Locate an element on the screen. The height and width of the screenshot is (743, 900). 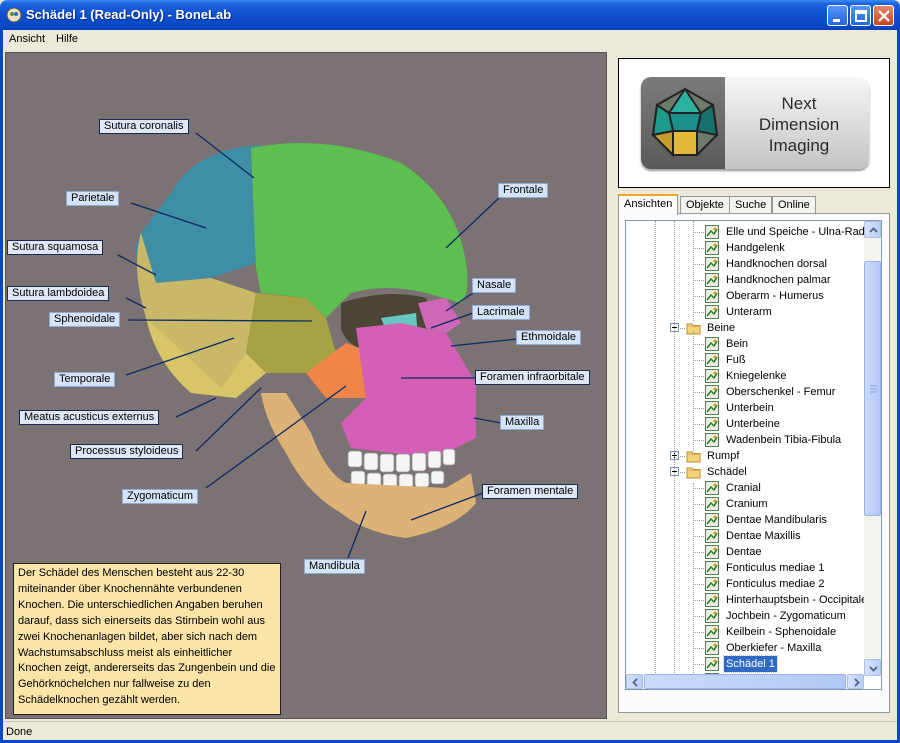
grip-icon is located at coordinates (873, 389).